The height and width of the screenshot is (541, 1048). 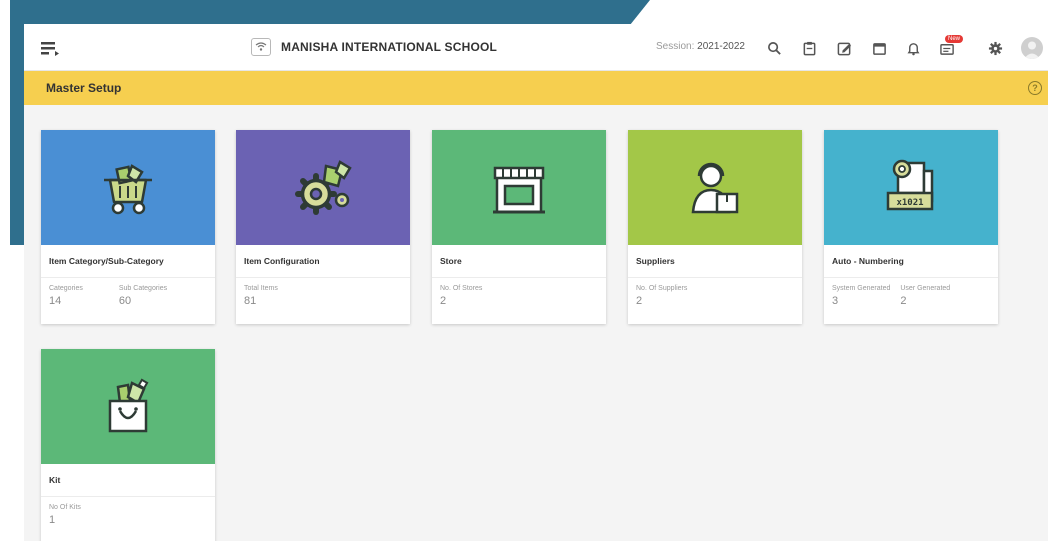 I want to click on notification-badge: New, so click(x=953, y=39).